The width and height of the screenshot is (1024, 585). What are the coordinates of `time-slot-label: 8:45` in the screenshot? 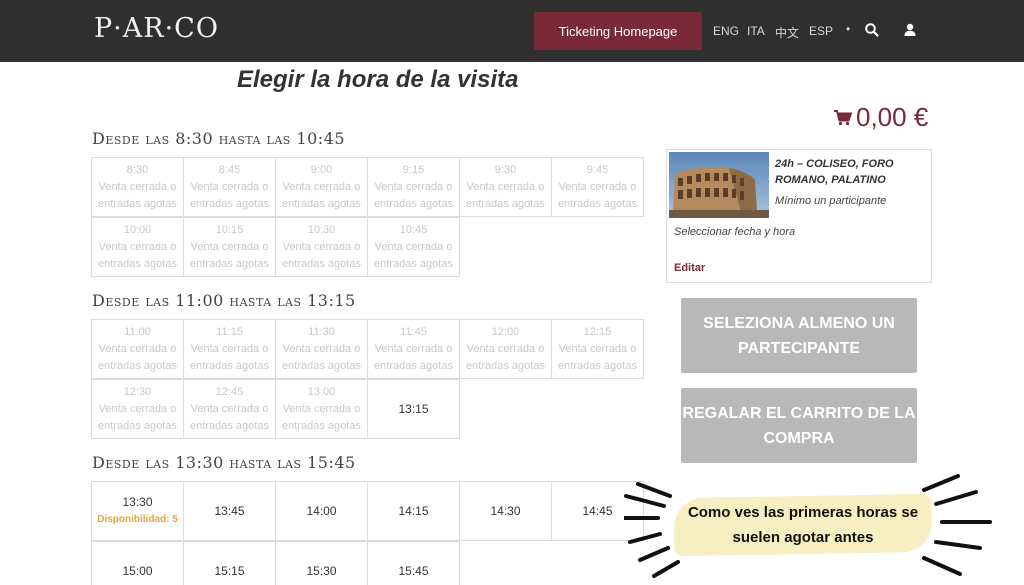 It's located at (229, 169).